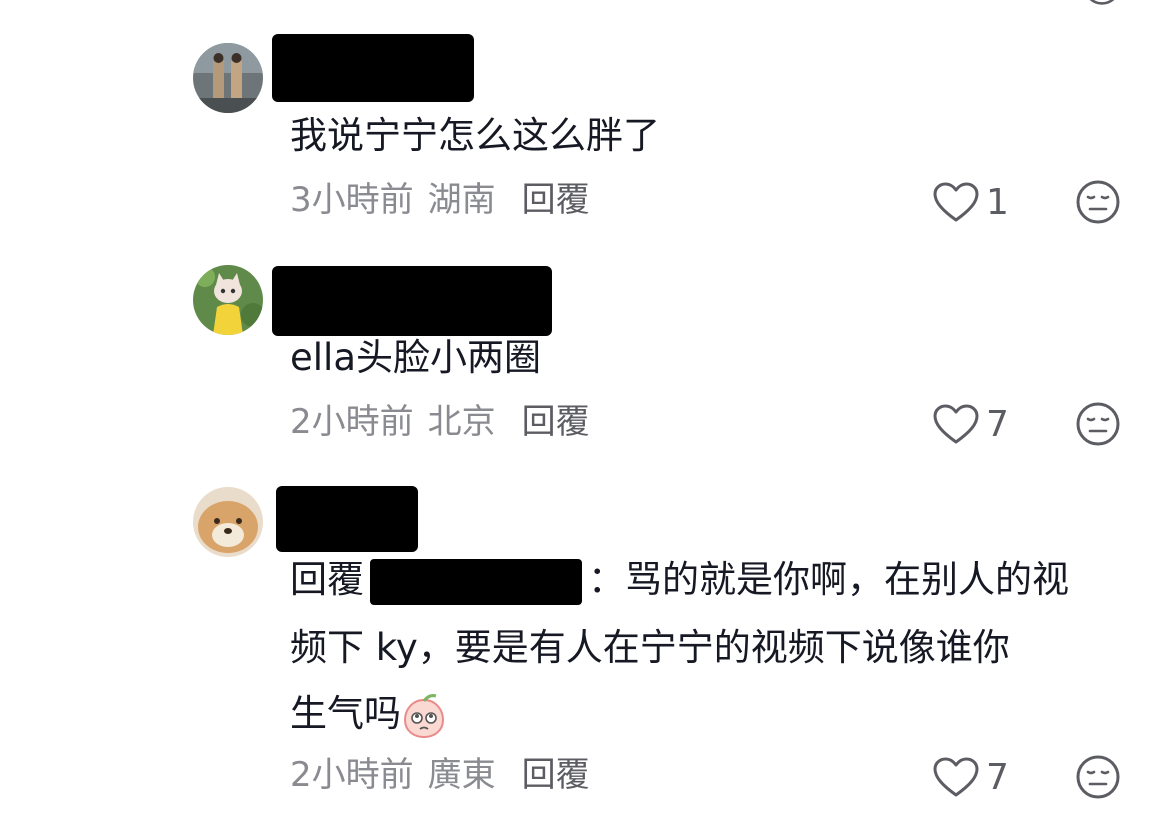  I want to click on comment-text-line: 回覆 ：骂的就是你啊，在别人的视, so click(679, 580).